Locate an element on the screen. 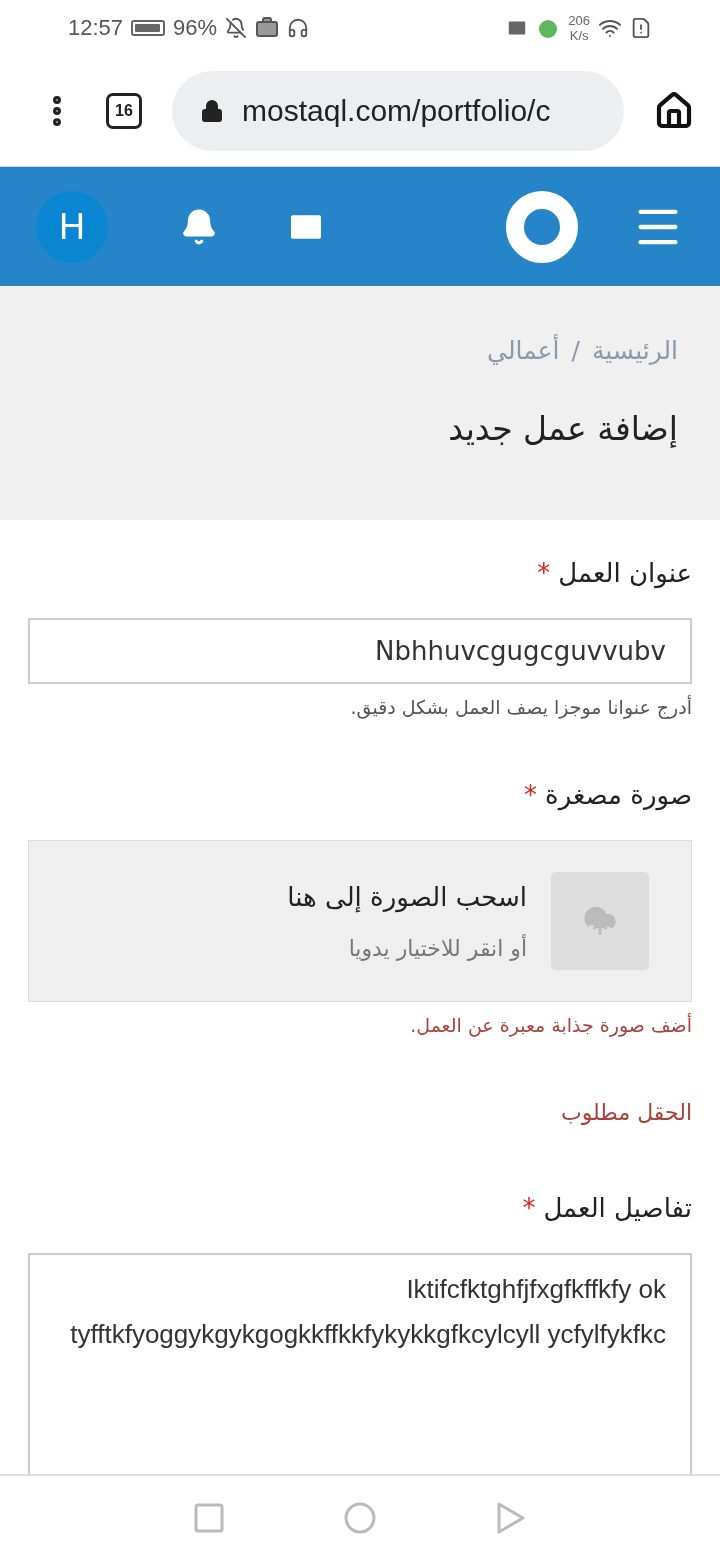  title-field: Nbhhuvcgugcguvvubv is located at coordinates (360, 651).